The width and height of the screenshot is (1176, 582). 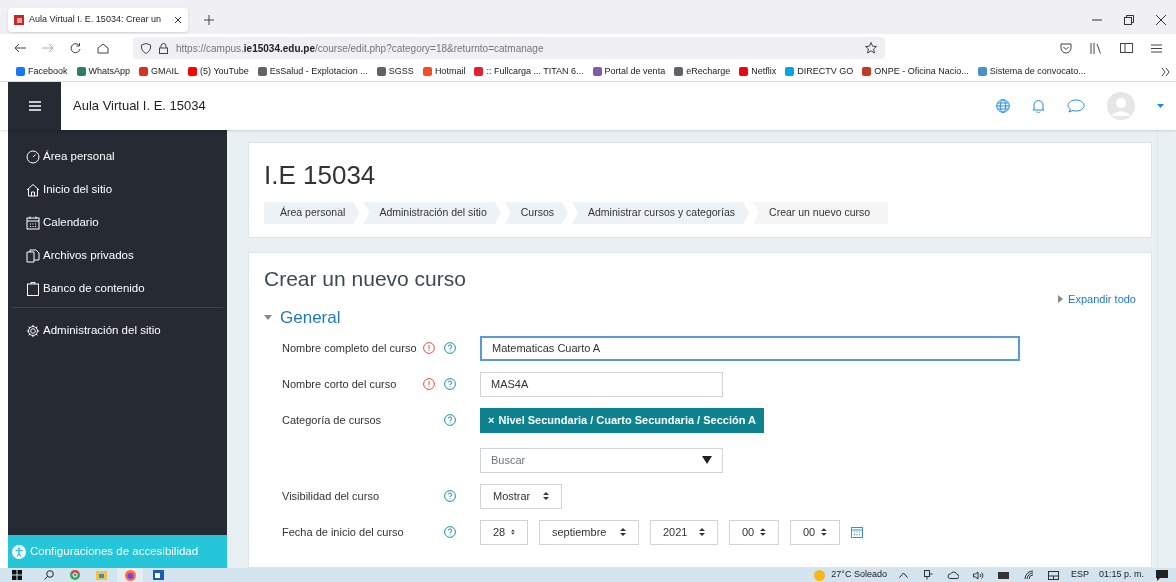 What do you see at coordinates (928, 575) in the screenshot?
I see `network-icon` at bounding box center [928, 575].